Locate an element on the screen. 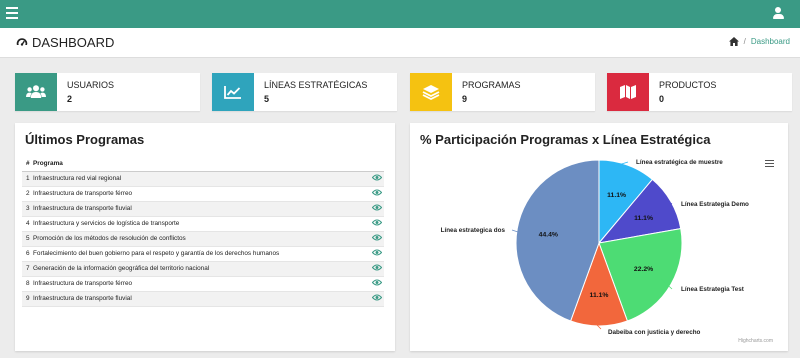 The image size is (800, 358). table-header-row: # Programa is located at coordinates (203, 164).